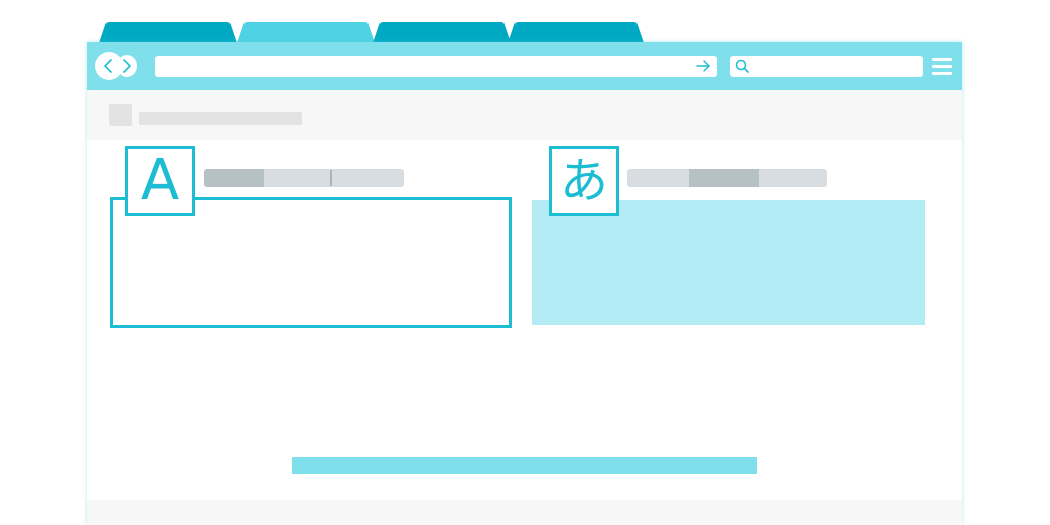 The height and width of the screenshot is (525, 1050). I want to click on chevron-right-icon, so click(127, 66).